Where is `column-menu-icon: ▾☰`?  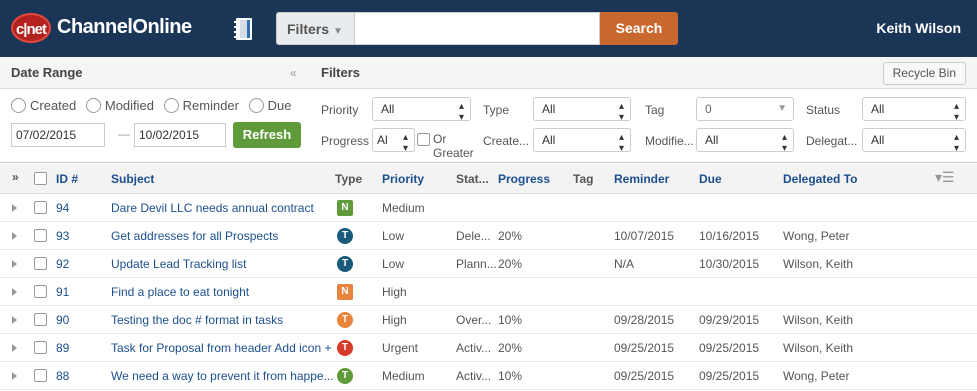 column-menu-icon: ▾☰ is located at coordinates (945, 177).